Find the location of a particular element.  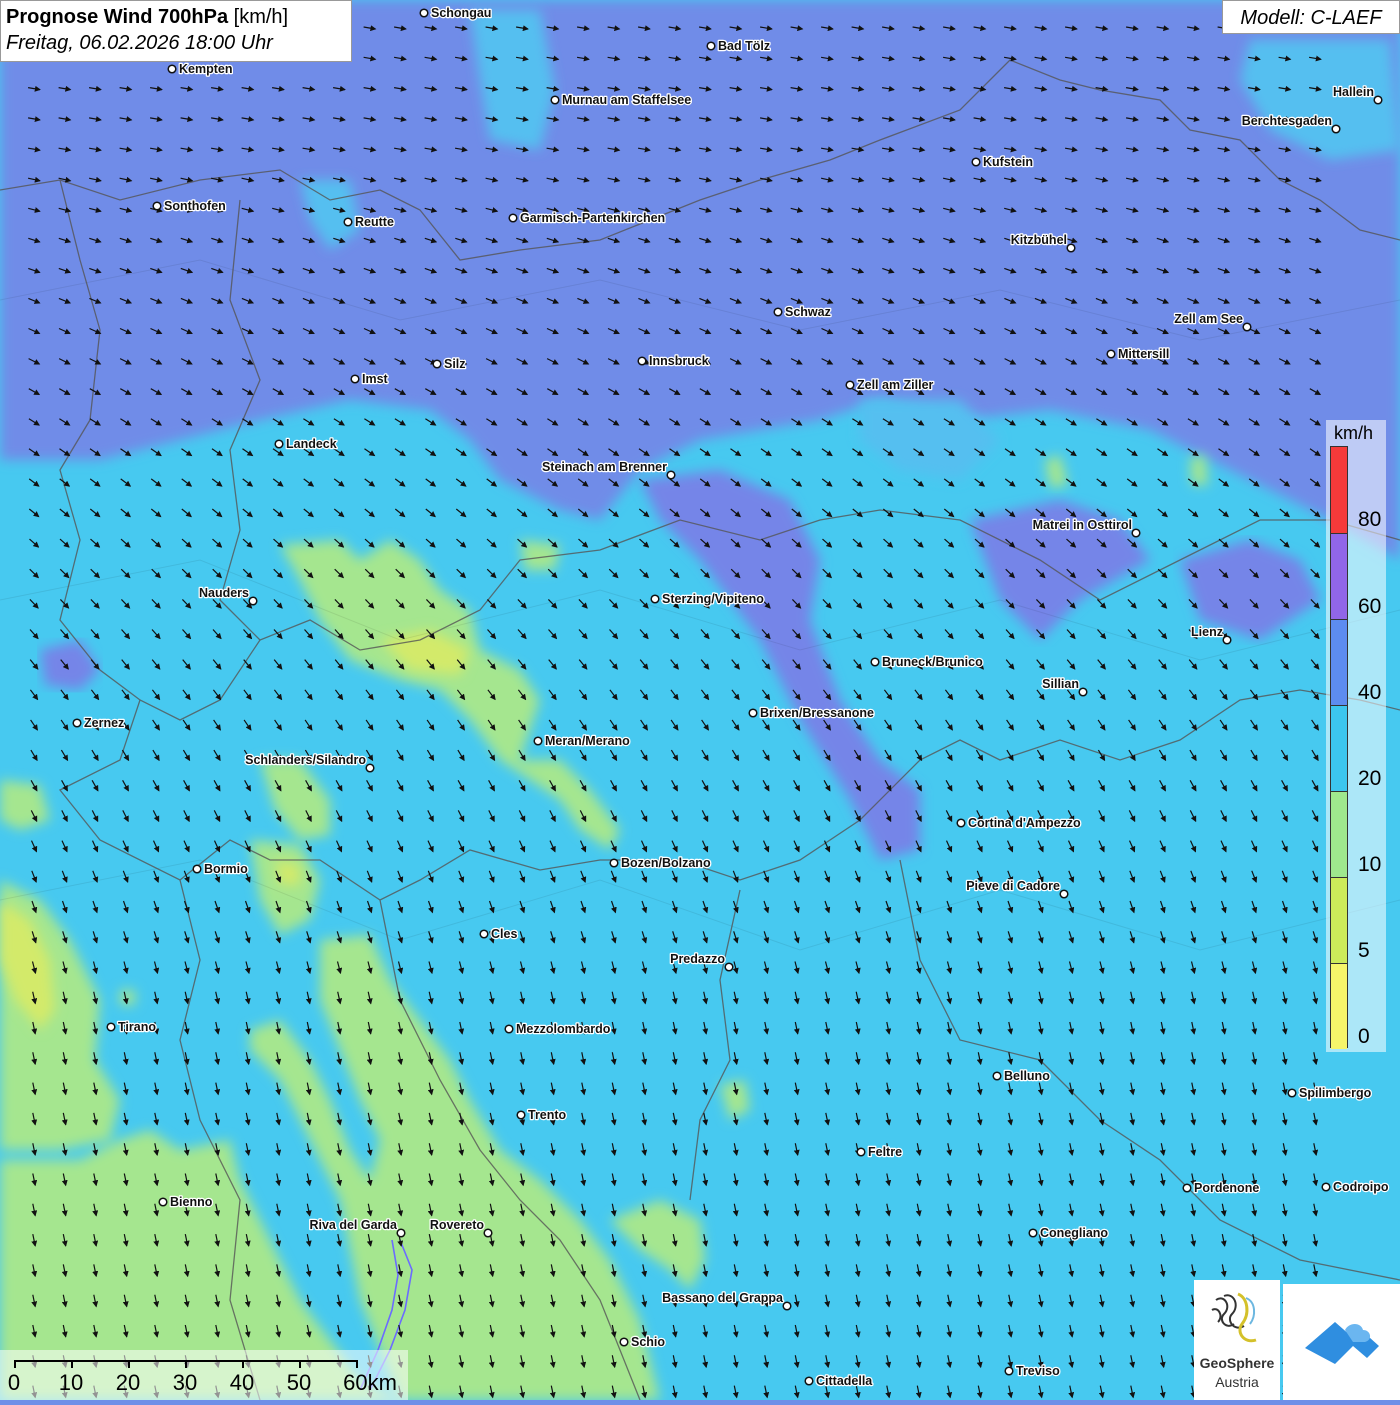

city-label: Reutte is located at coordinates (374, 222).